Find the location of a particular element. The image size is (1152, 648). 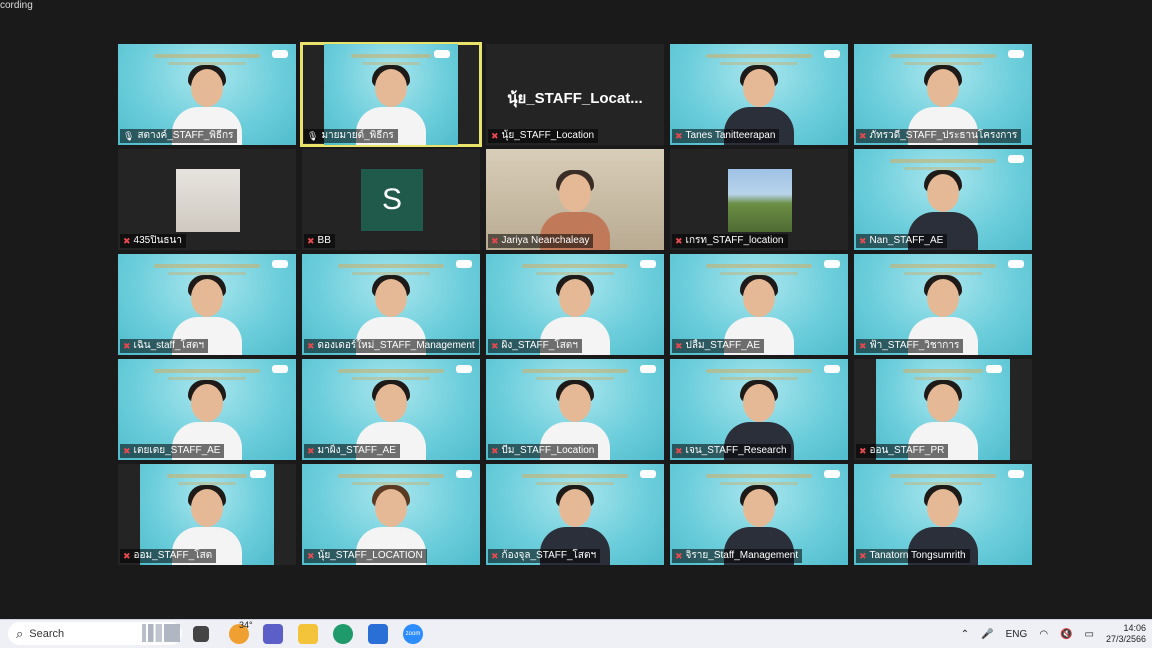

participant-tile: ✖ ออม_STAFF_โสต is located at coordinates (207, 514).